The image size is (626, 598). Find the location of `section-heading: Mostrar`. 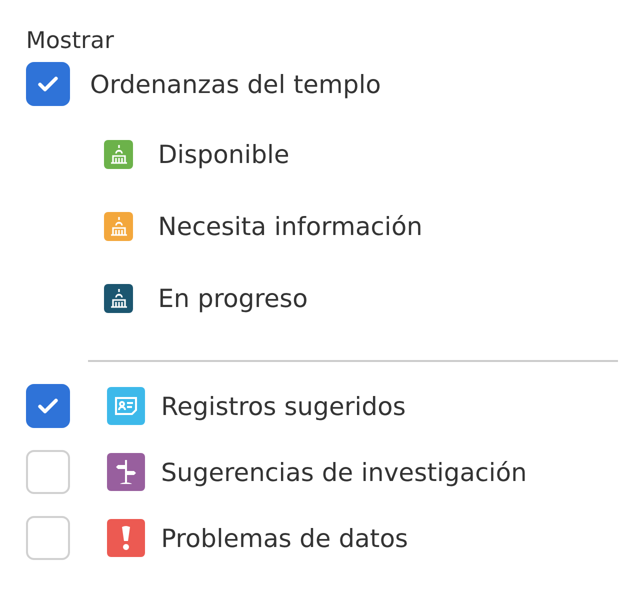

section-heading: Mostrar is located at coordinates (70, 41).